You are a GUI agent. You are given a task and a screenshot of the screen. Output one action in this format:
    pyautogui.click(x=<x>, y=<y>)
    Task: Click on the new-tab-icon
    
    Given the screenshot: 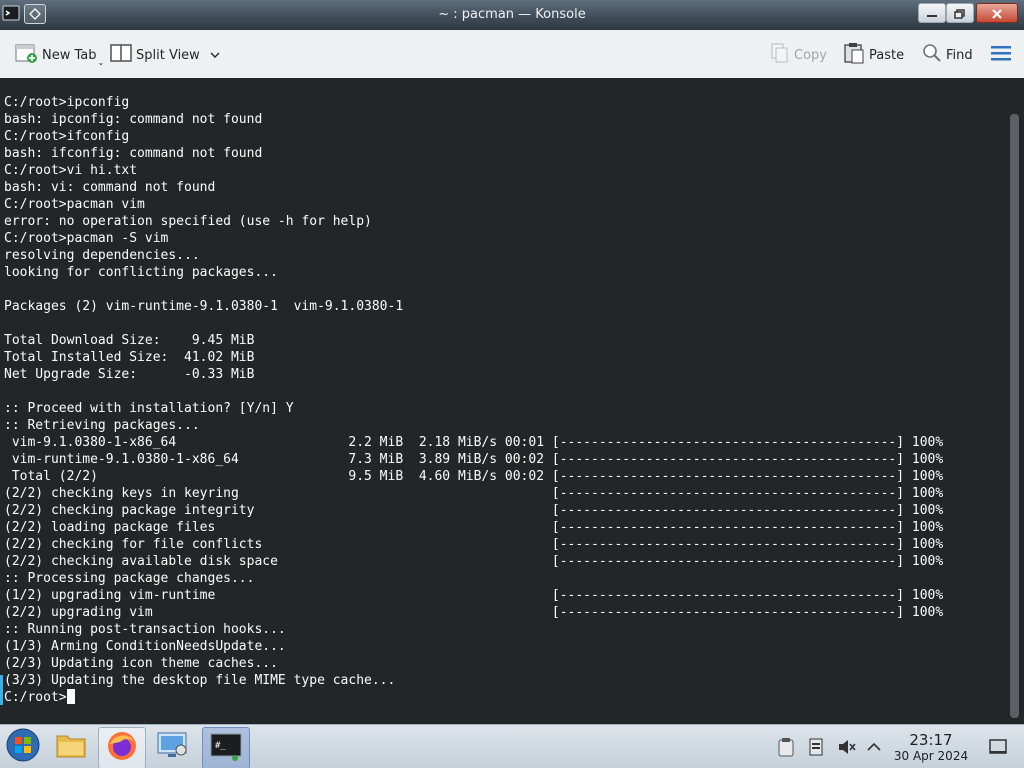 What is the action you would take?
    pyautogui.click(x=26, y=55)
    